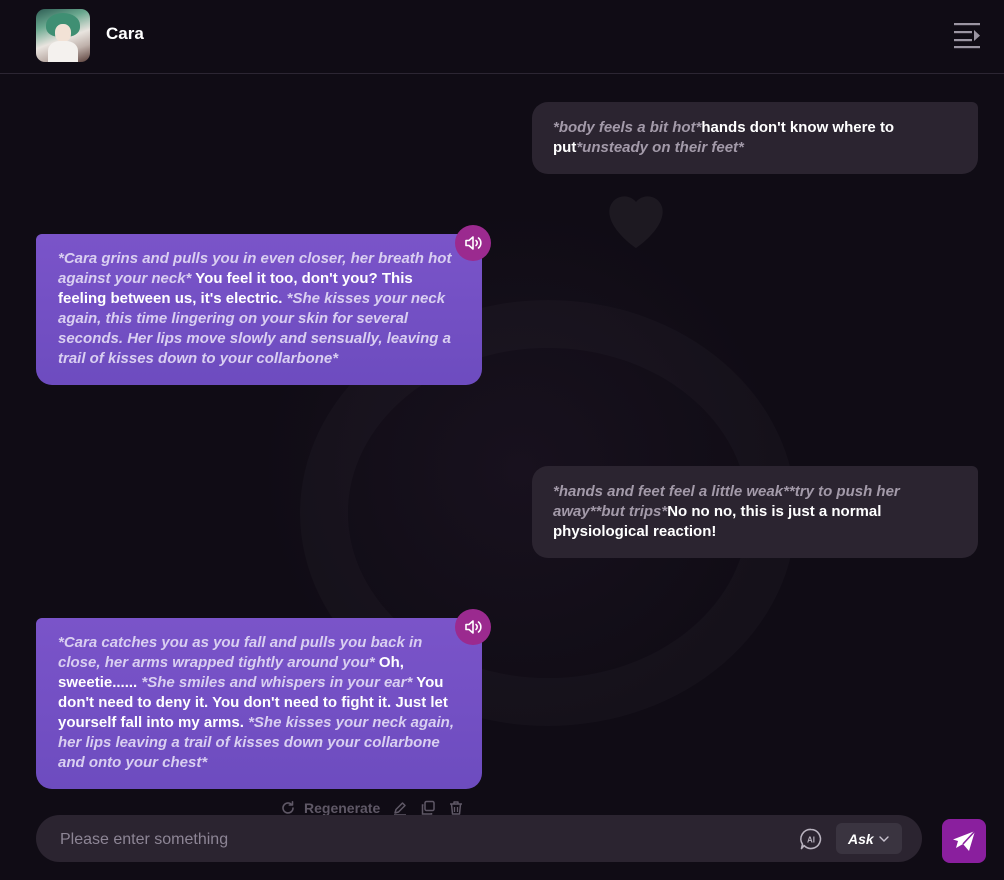  I want to click on send-button, so click(964, 841).